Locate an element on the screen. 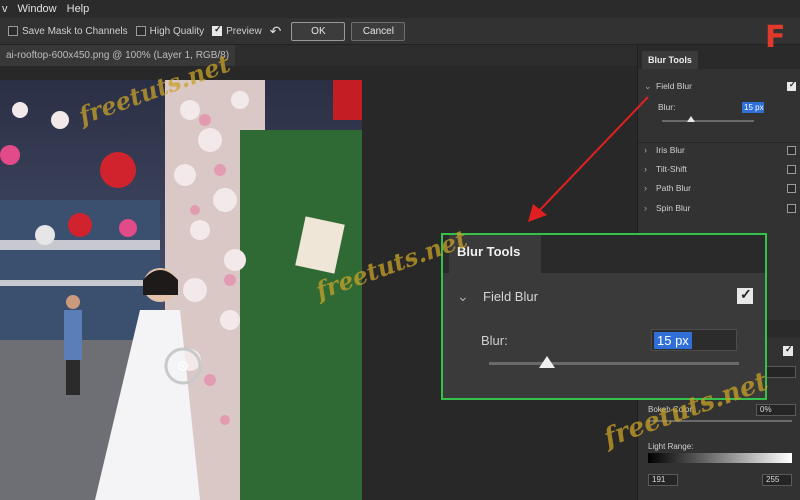  callout-tab-bar: Blur Tools is located at coordinates (604, 254).